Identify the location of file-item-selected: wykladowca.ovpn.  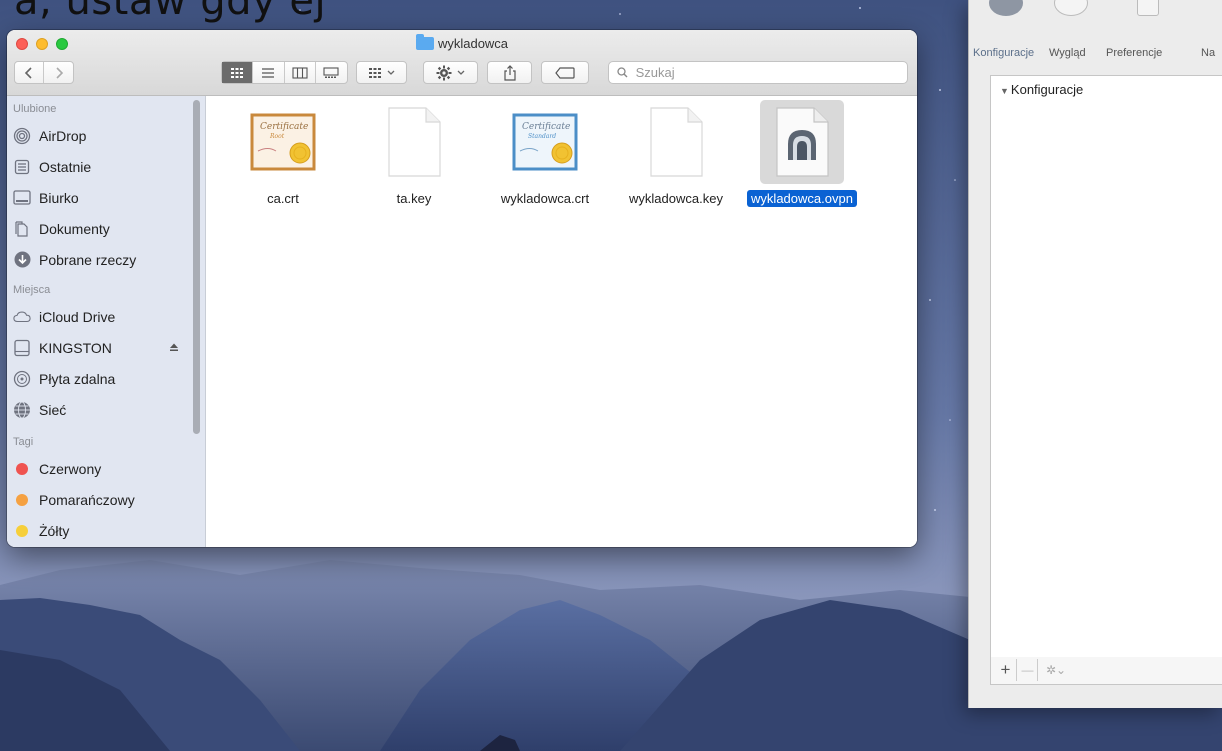
(802, 152).